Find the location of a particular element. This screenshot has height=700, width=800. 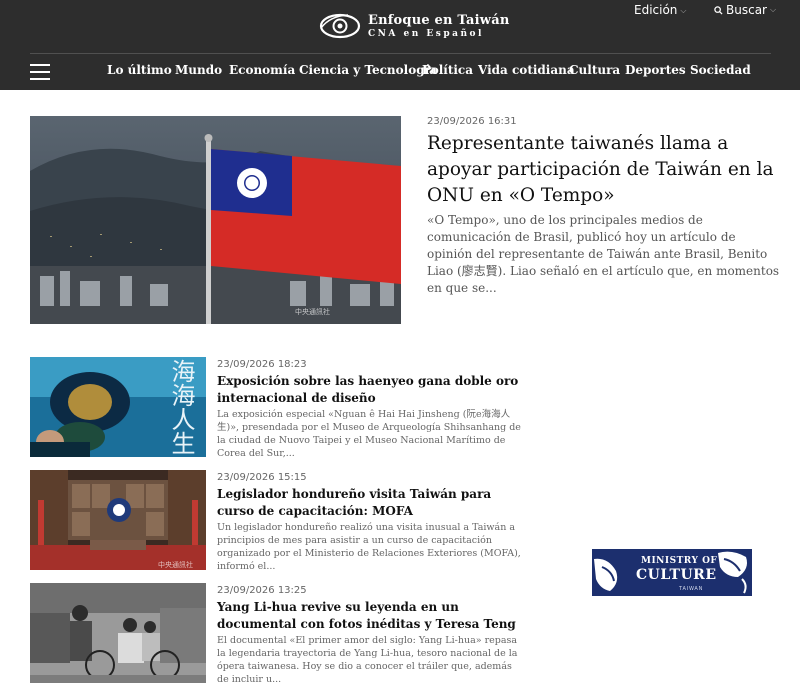

article-image: 中央通訊社 is located at coordinates (118, 520).